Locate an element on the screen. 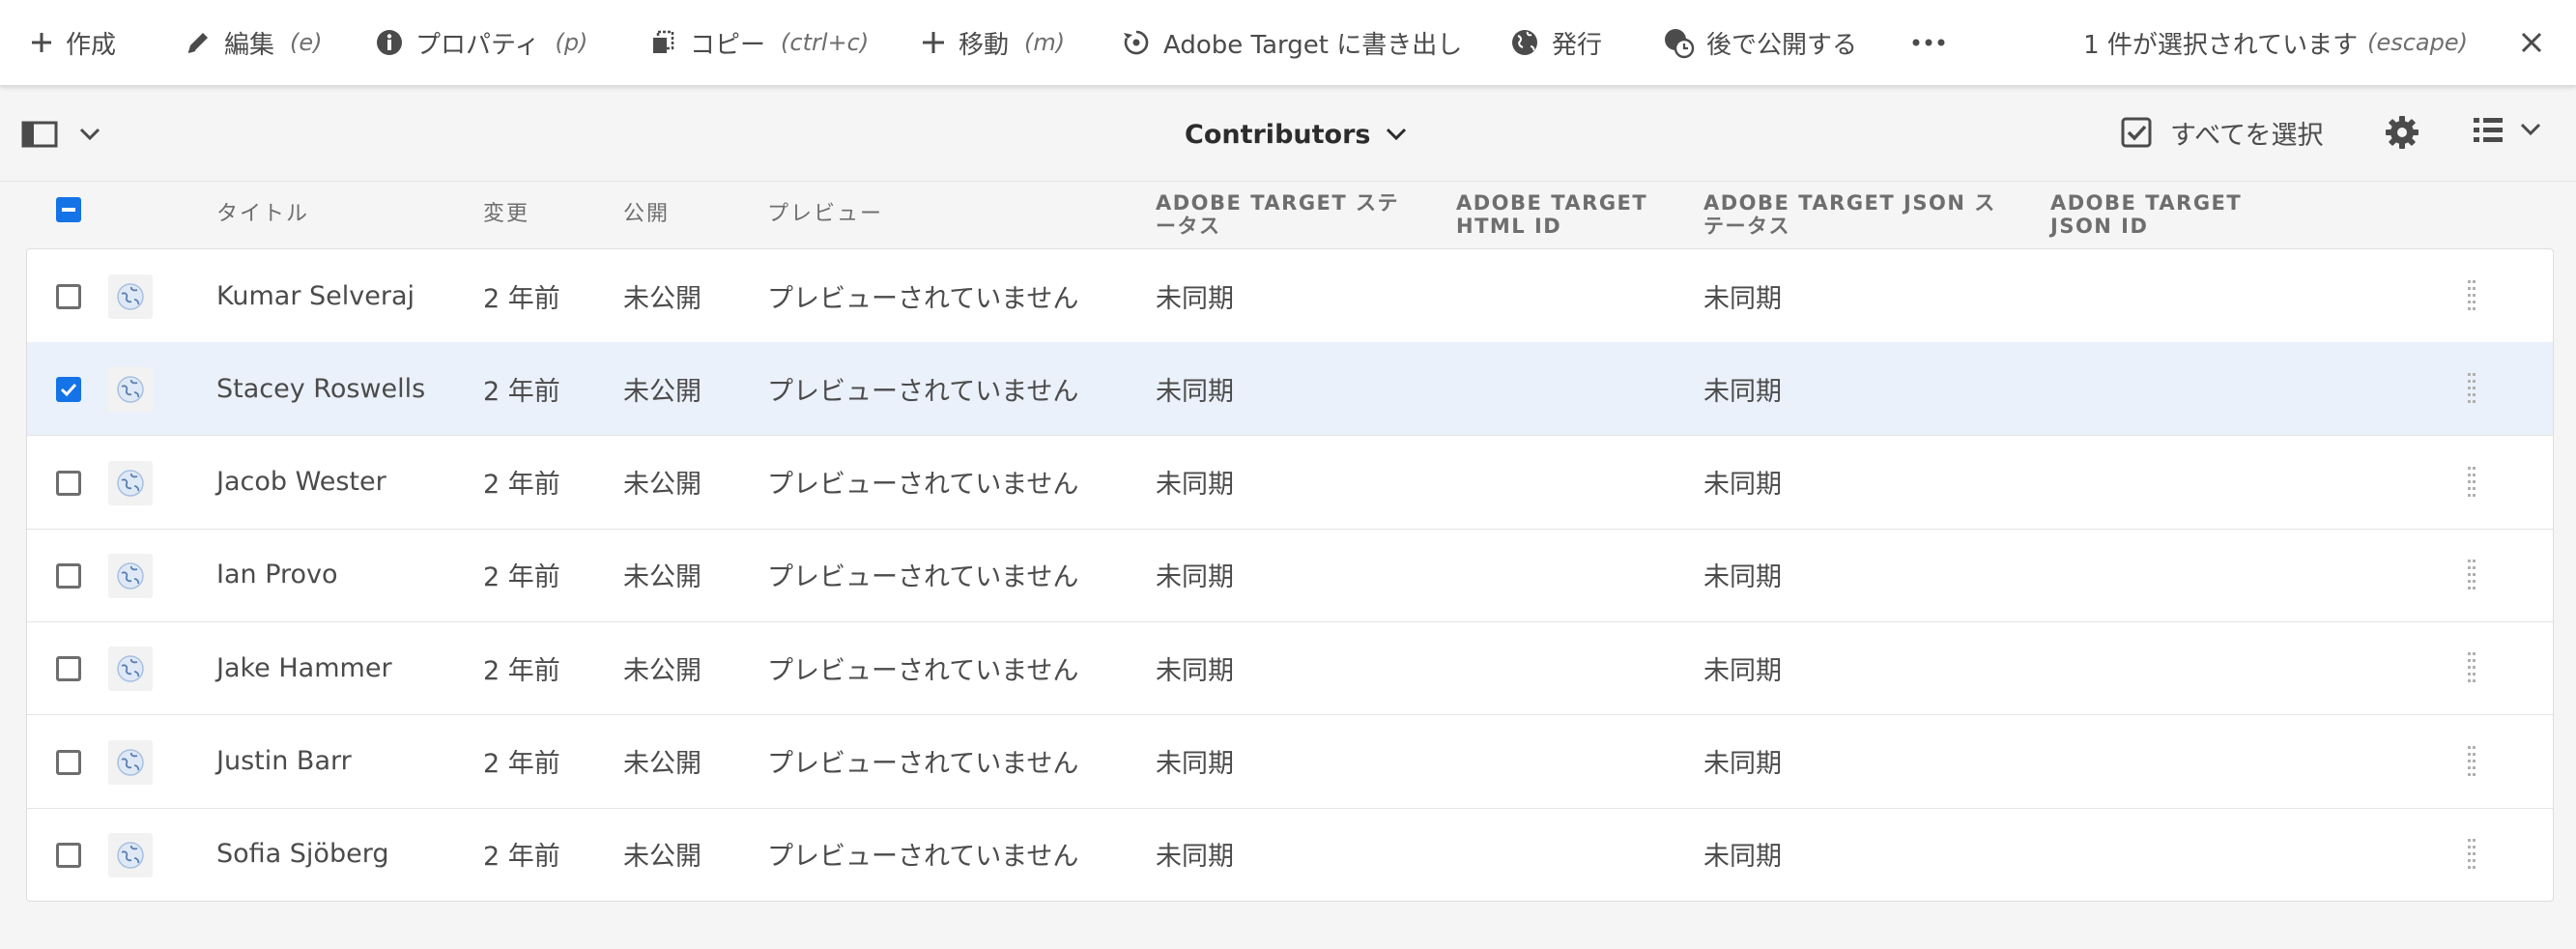  select-all-rows-checkbox is located at coordinates (69, 209).